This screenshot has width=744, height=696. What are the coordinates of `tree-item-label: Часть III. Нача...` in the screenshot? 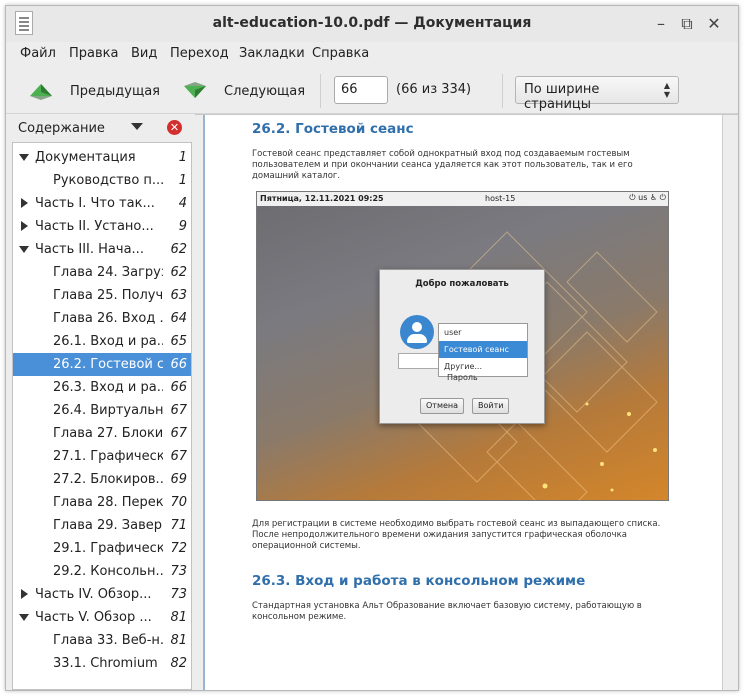 It's located at (89, 249).